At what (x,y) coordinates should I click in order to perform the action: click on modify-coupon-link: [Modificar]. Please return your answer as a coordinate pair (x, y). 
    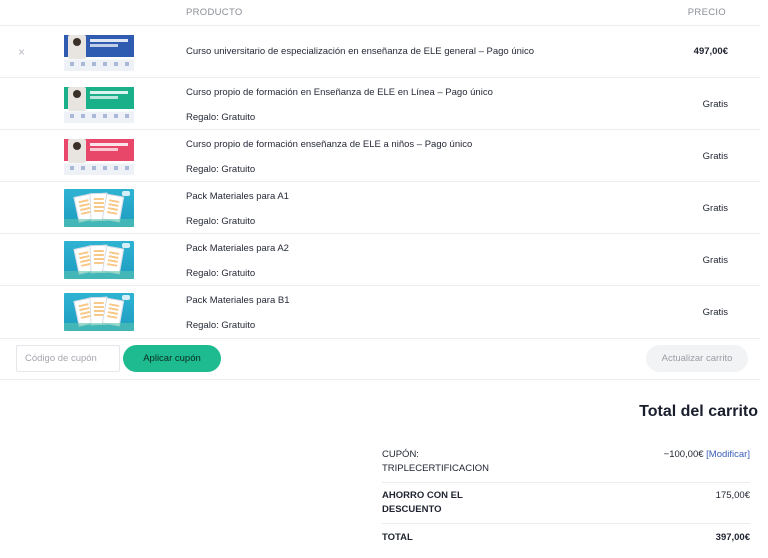
    Looking at the image, I should click on (728, 454).